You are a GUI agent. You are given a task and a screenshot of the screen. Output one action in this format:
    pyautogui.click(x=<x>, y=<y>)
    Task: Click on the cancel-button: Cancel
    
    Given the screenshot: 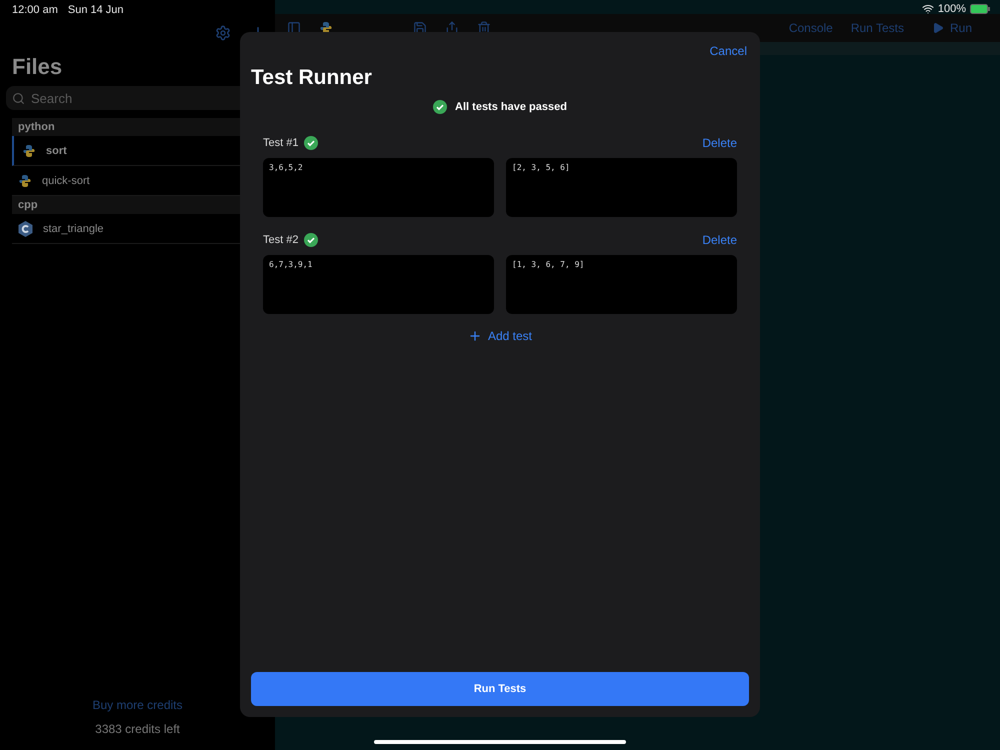 What is the action you would take?
    pyautogui.click(x=728, y=51)
    